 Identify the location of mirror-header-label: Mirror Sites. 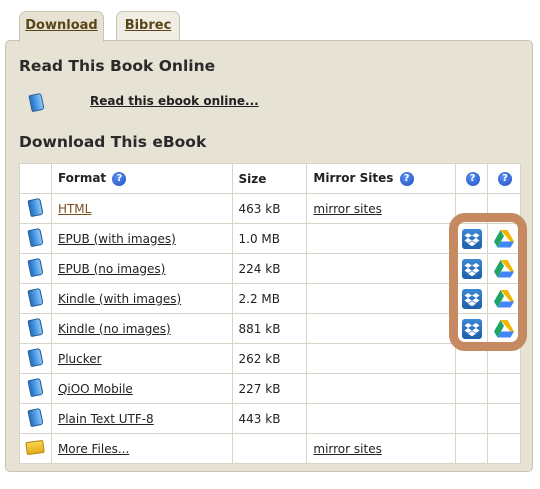
(353, 178).